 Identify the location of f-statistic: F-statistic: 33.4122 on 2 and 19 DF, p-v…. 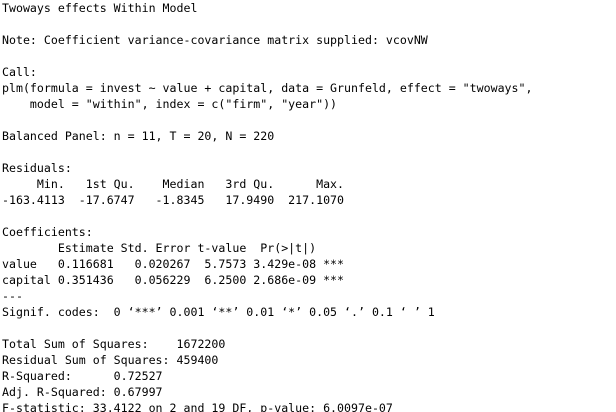
(197, 406).